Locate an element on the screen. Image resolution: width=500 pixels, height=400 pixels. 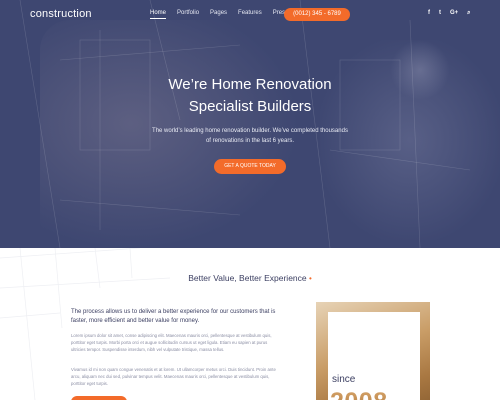
since-label: since is located at coordinates (344, 379).